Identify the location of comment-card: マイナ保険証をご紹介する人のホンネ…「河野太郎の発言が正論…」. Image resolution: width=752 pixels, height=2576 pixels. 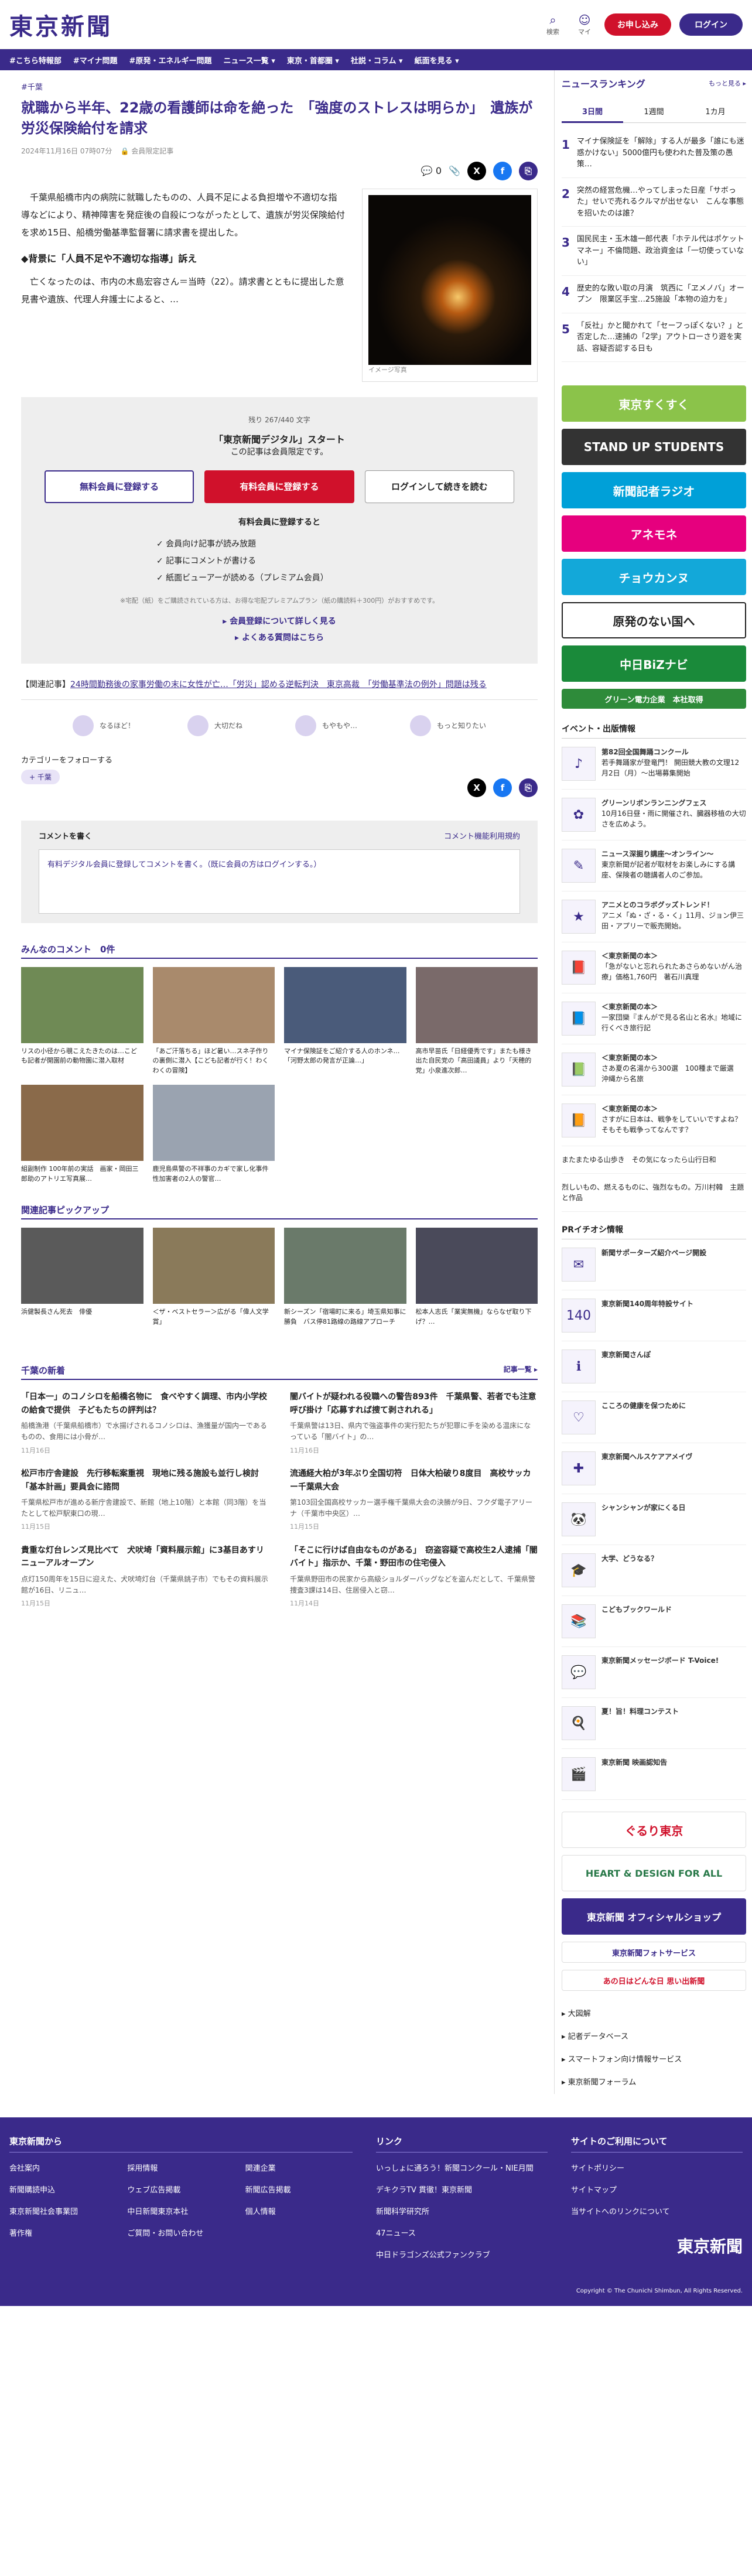
(345, 1021).